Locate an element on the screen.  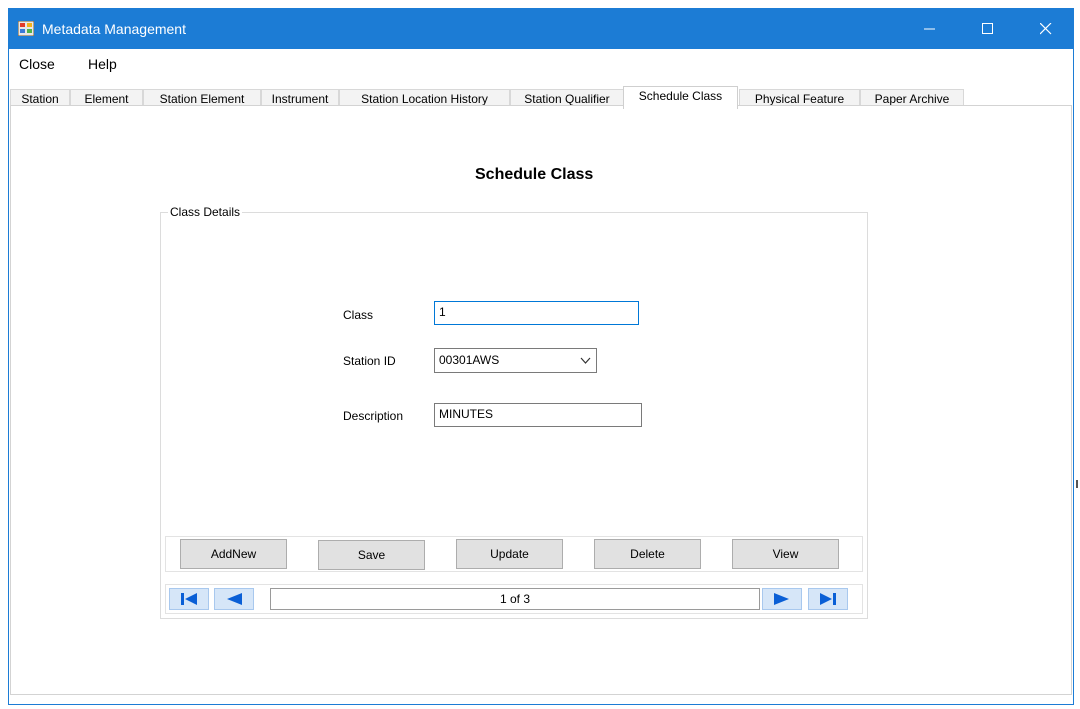
maximize-button is located at coordinates (988, 29).